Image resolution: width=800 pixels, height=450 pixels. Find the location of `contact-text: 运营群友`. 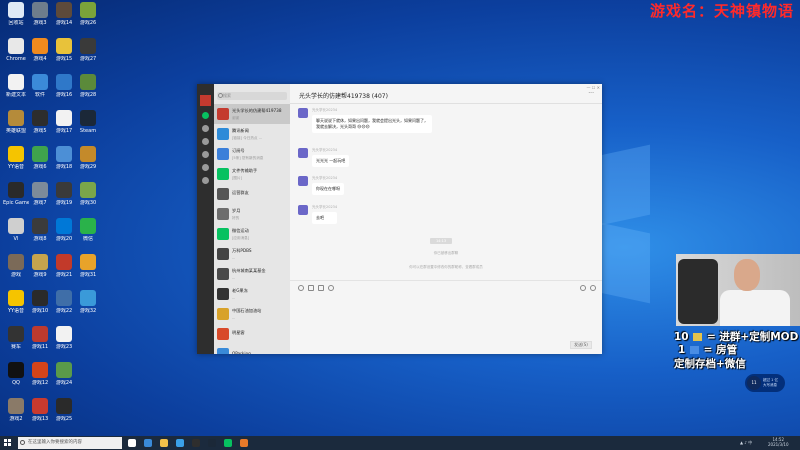

contact-text: 运营群友 is located at coordinates (259, 194).